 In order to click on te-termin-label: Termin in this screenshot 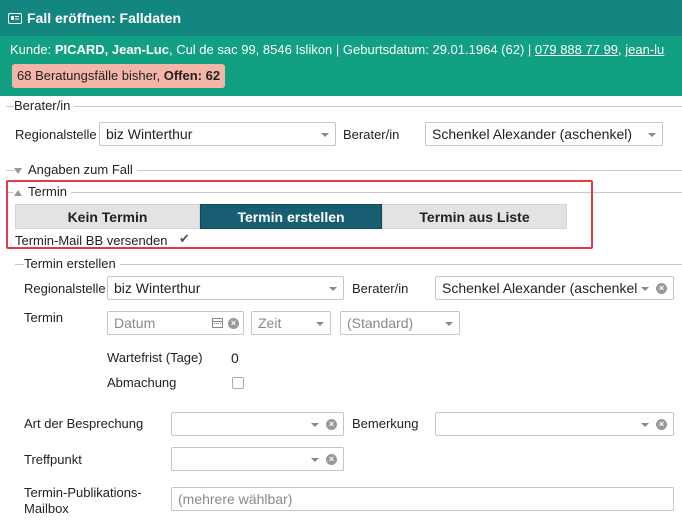, I will do `click(44, 317)`.